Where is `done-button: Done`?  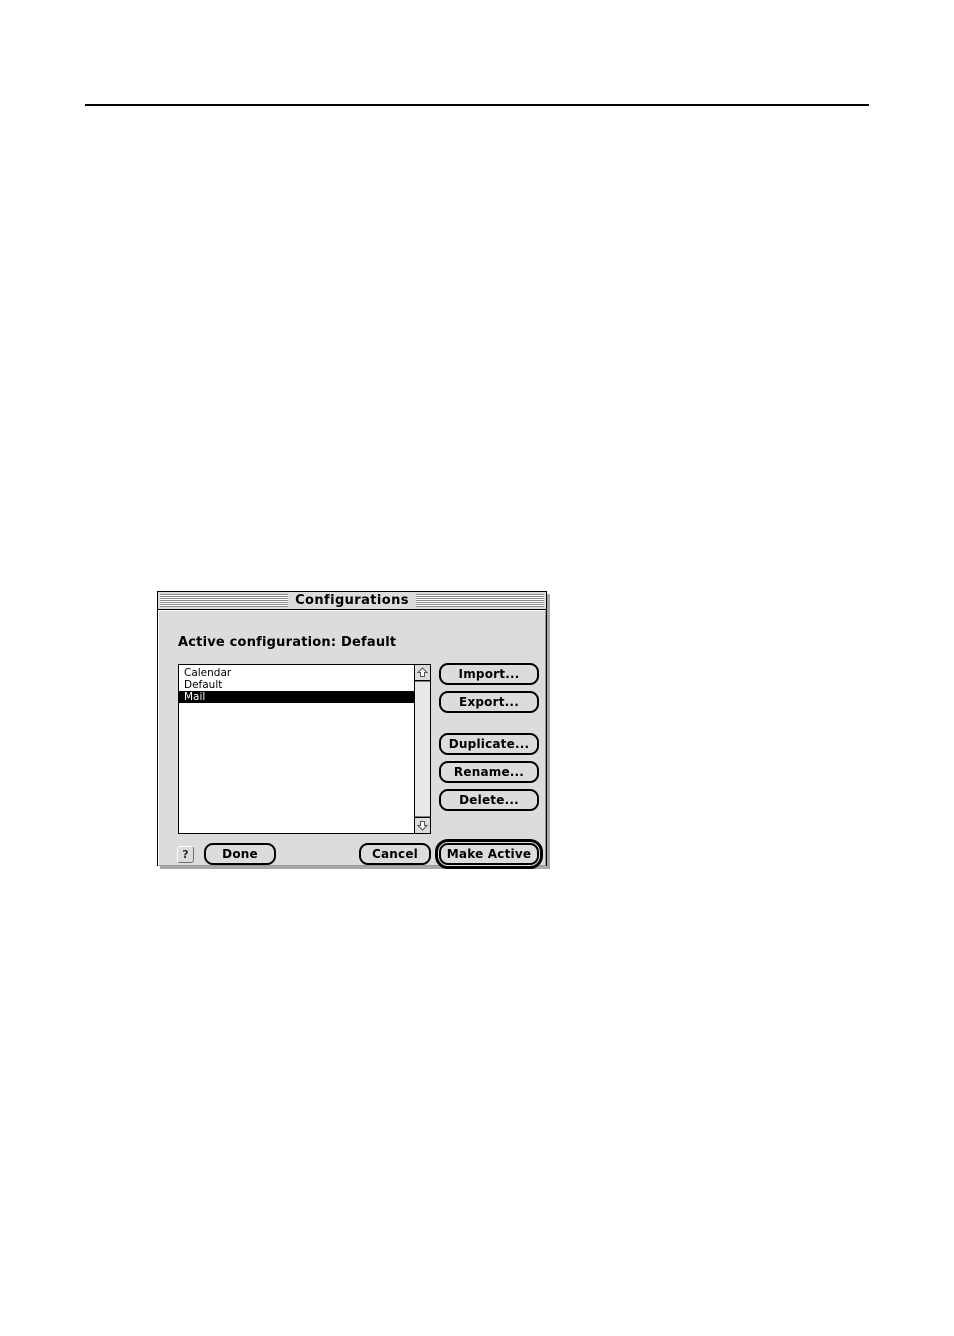
done-button: Done is located at coordinates (240, 854).